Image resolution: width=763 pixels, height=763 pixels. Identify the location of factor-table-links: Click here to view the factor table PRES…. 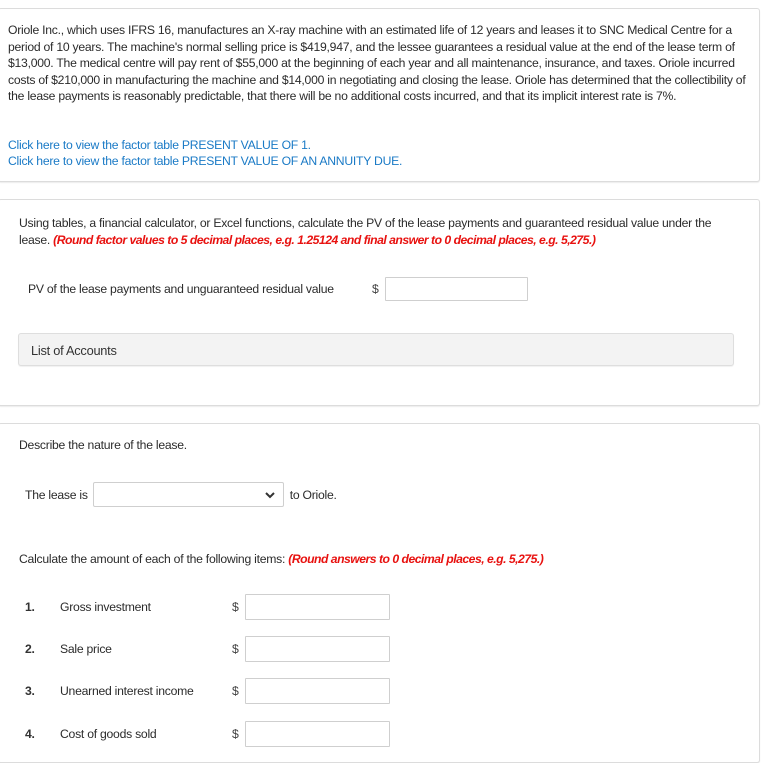
(205, 153).